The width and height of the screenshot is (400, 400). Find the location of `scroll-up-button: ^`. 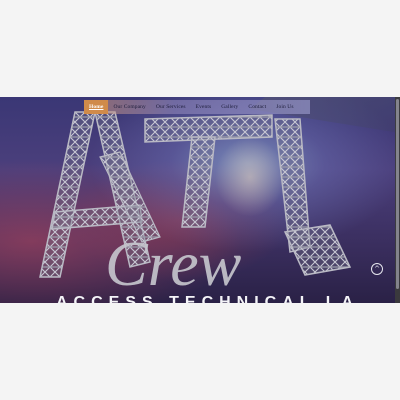

scroll-up-button: ^ is located at coordinates (377, 269).